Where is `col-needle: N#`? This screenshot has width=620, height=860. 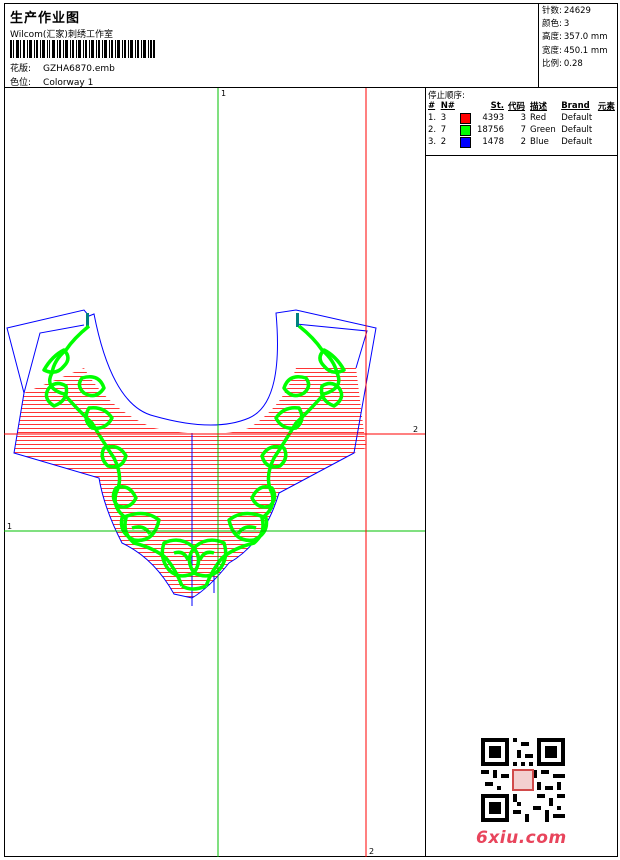
col-needle: N# is located at coordinates (447, 106).